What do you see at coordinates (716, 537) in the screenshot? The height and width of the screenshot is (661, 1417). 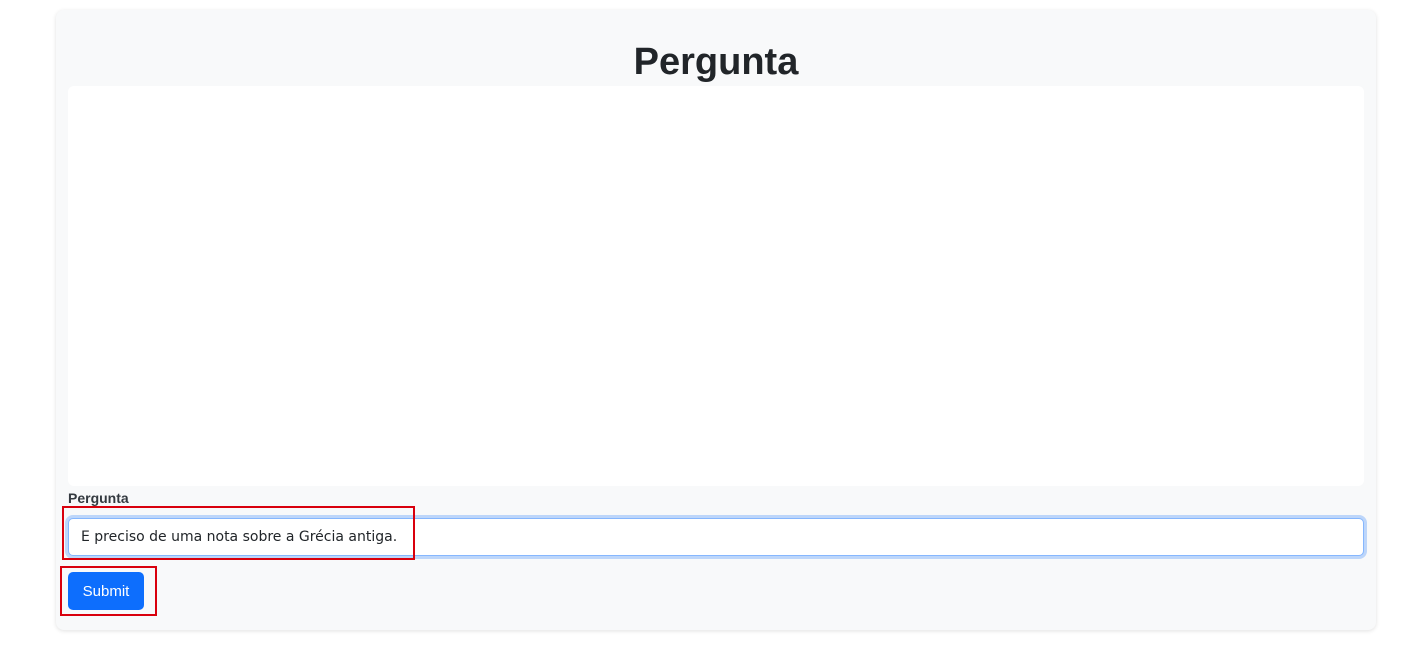 I see `question-input` at bounding box center [716, 537].